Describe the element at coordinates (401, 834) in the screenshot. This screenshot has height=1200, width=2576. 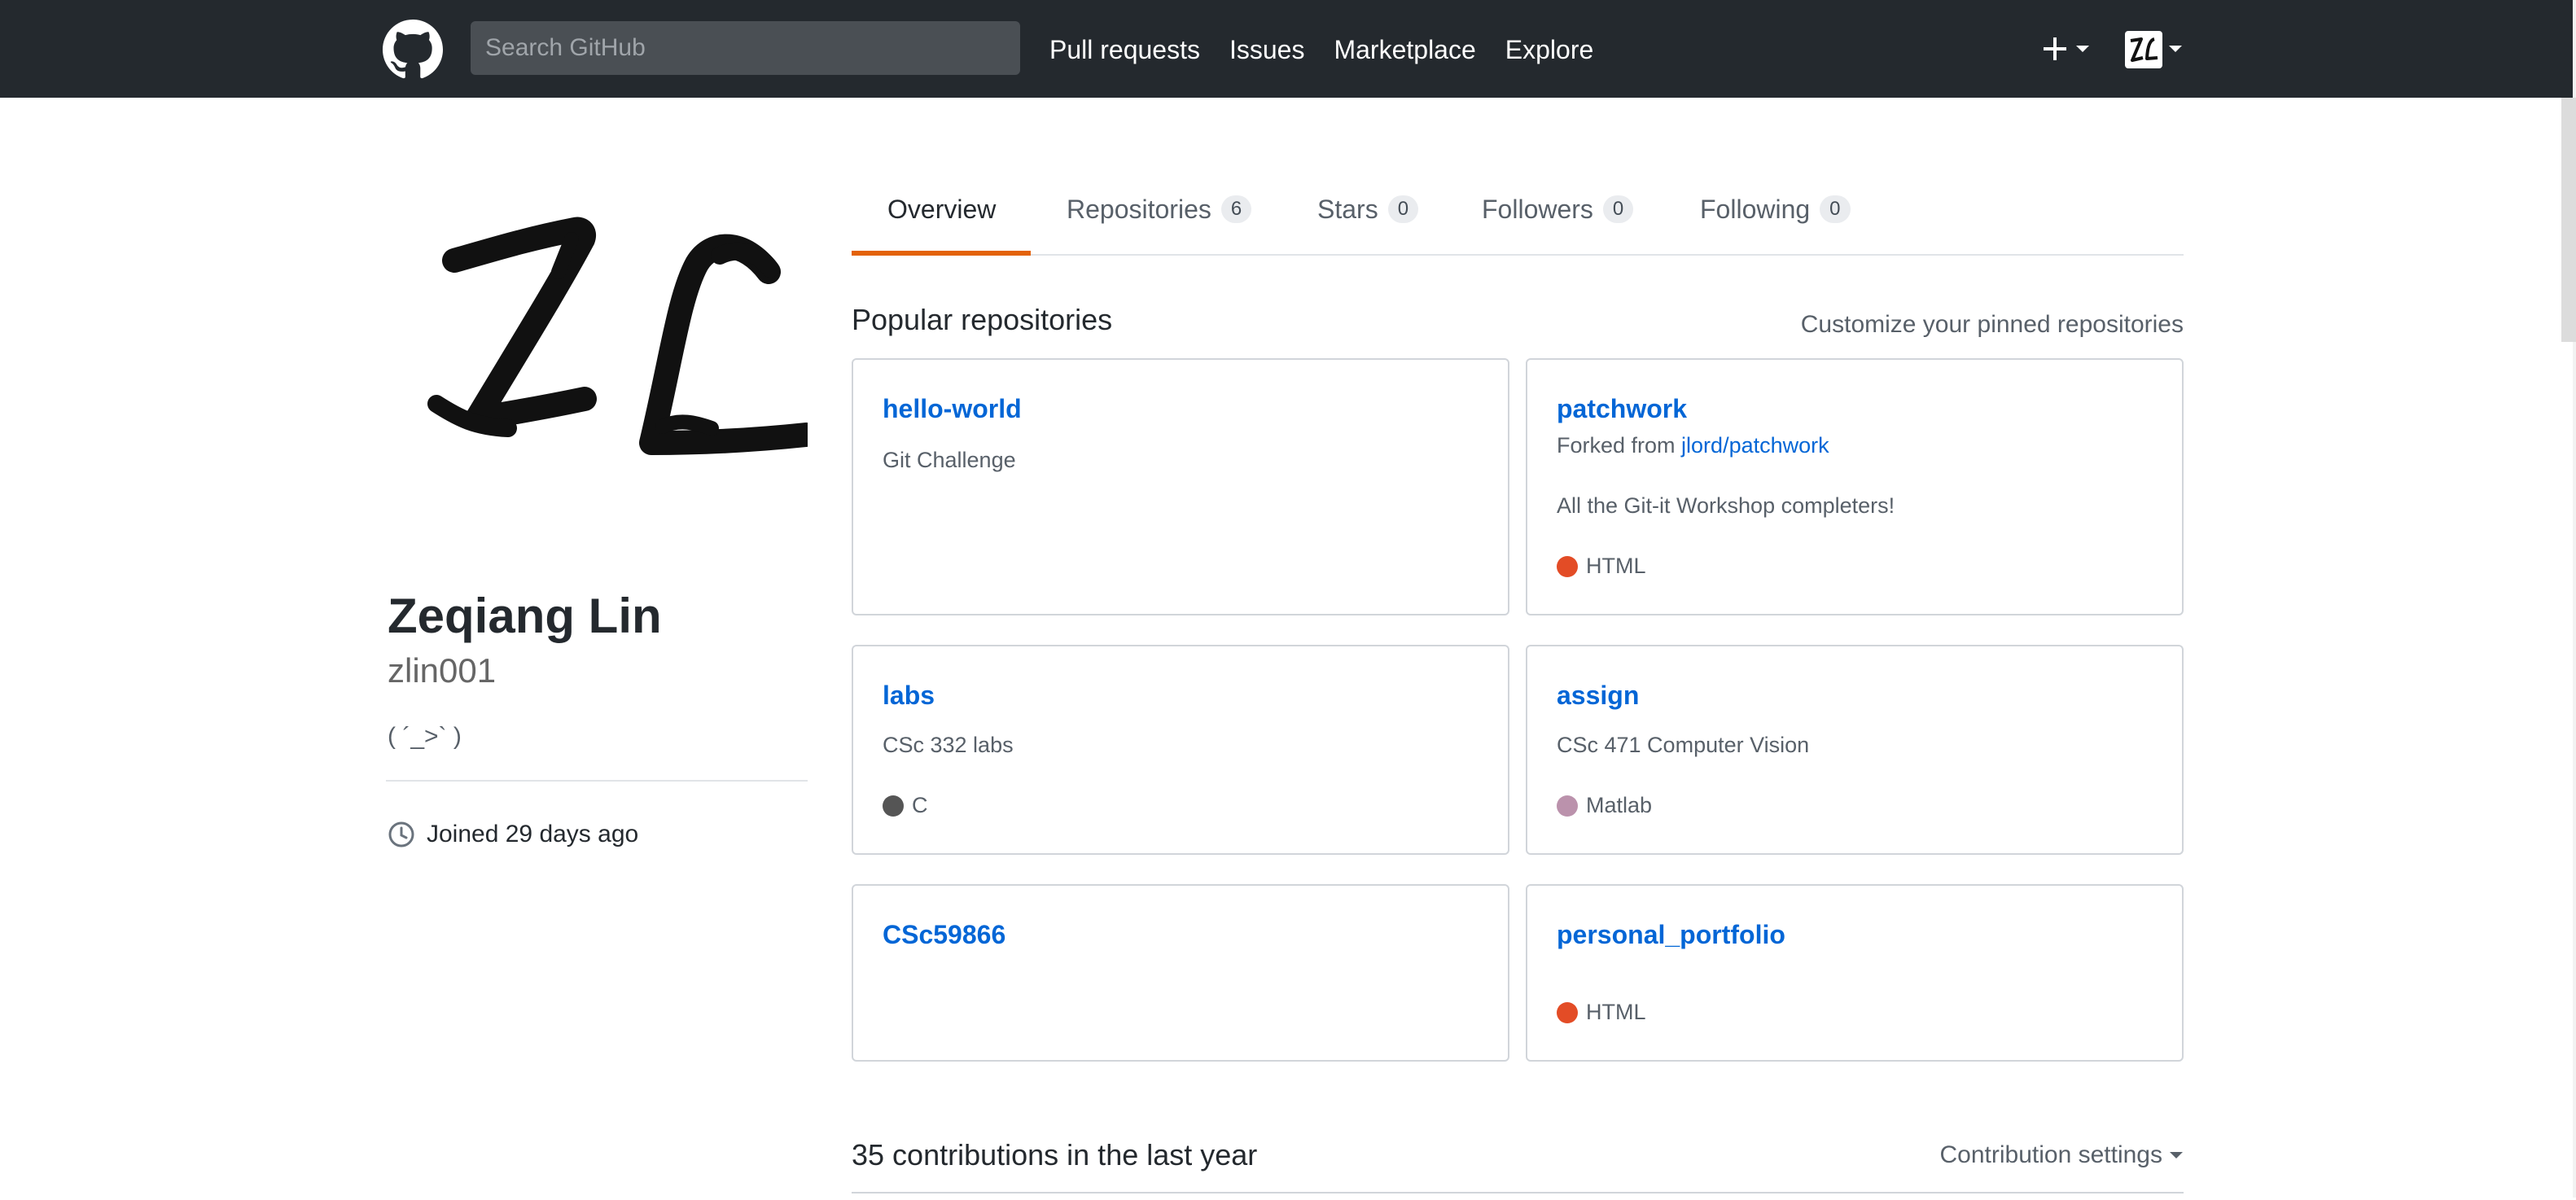
I see `clock-icon` at that location.